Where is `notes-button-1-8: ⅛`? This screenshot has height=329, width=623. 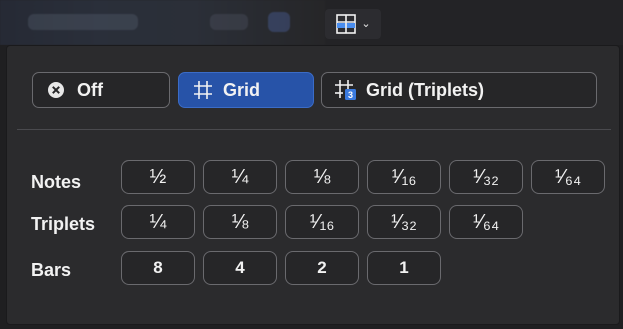
notes-button-1-8: ⅛ is located at coordinates (322, 177).